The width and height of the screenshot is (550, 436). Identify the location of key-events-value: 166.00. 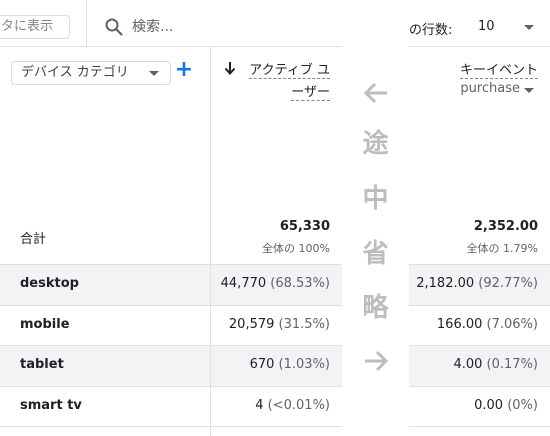
(459, 324).